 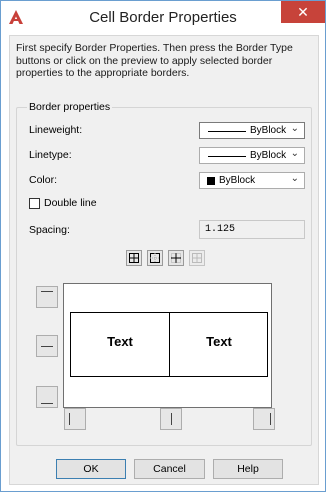 What do you see at coordinates (91, 469) in the screenshot?
I see `ok-button: OK` at bounding box center [91, 469].